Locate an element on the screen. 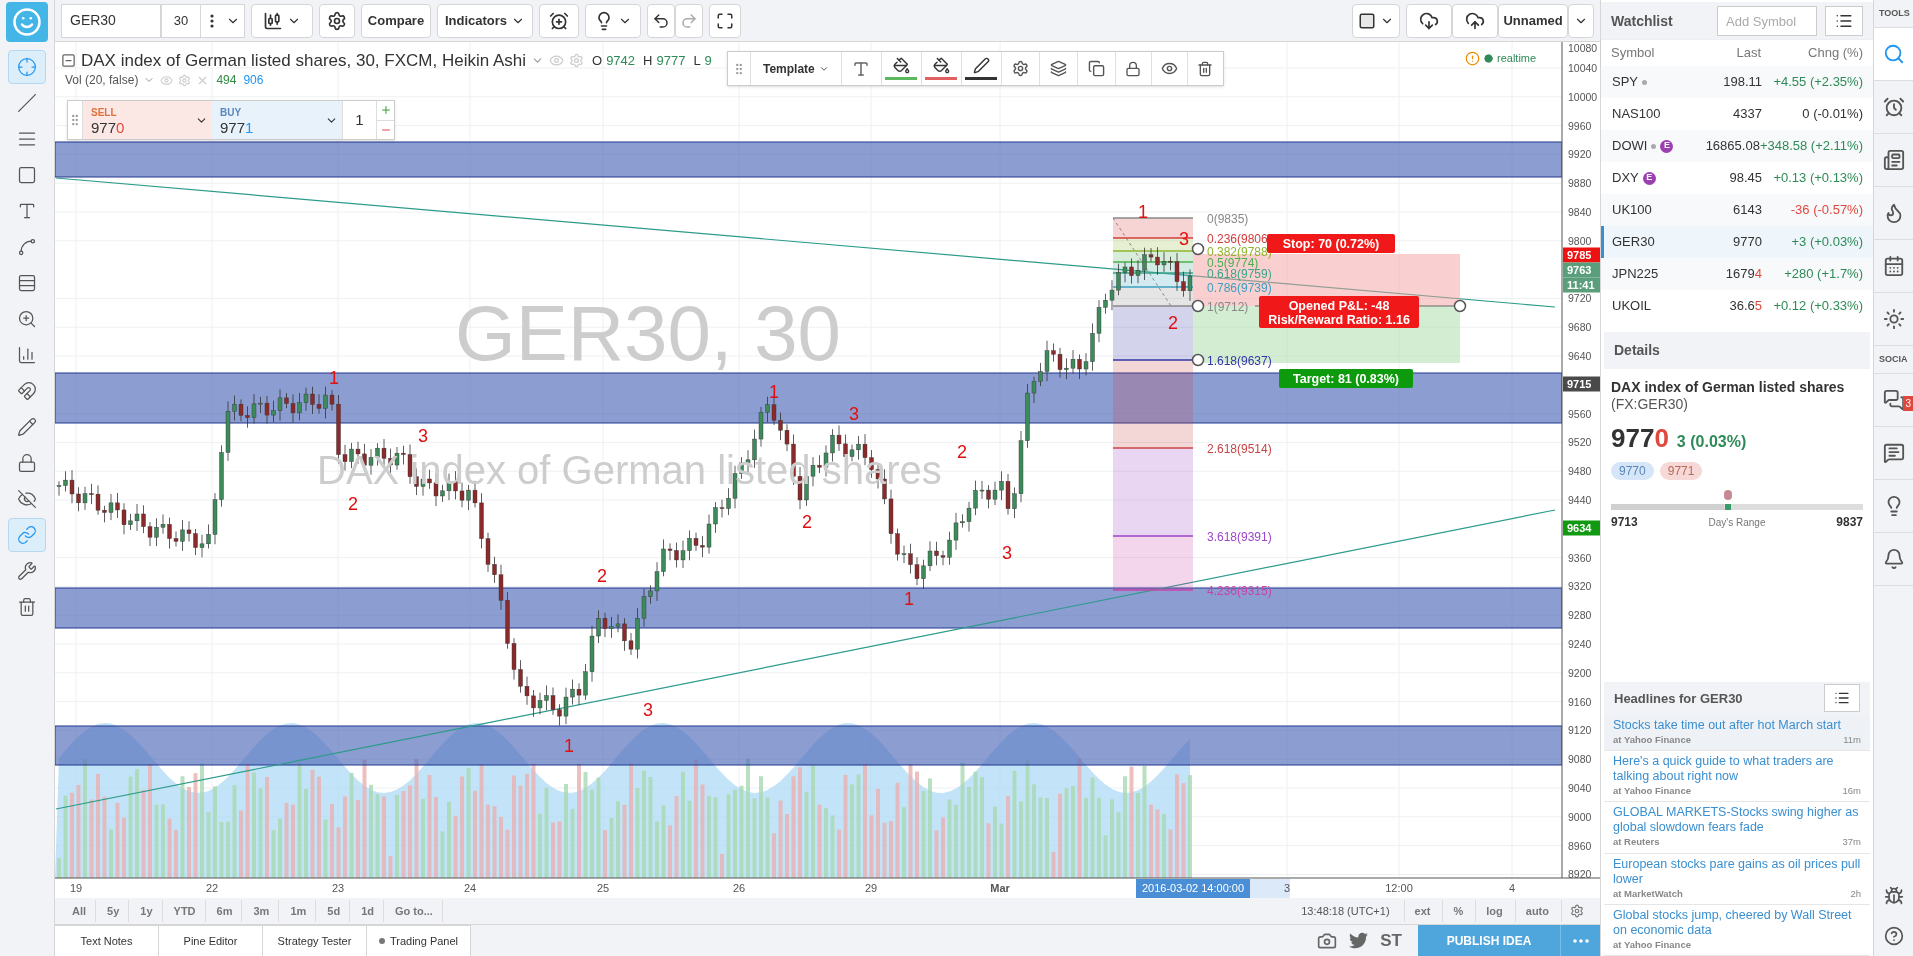 This screenshot has height=956, width=1913. template-button: Template is located at coordinates (795, 68).